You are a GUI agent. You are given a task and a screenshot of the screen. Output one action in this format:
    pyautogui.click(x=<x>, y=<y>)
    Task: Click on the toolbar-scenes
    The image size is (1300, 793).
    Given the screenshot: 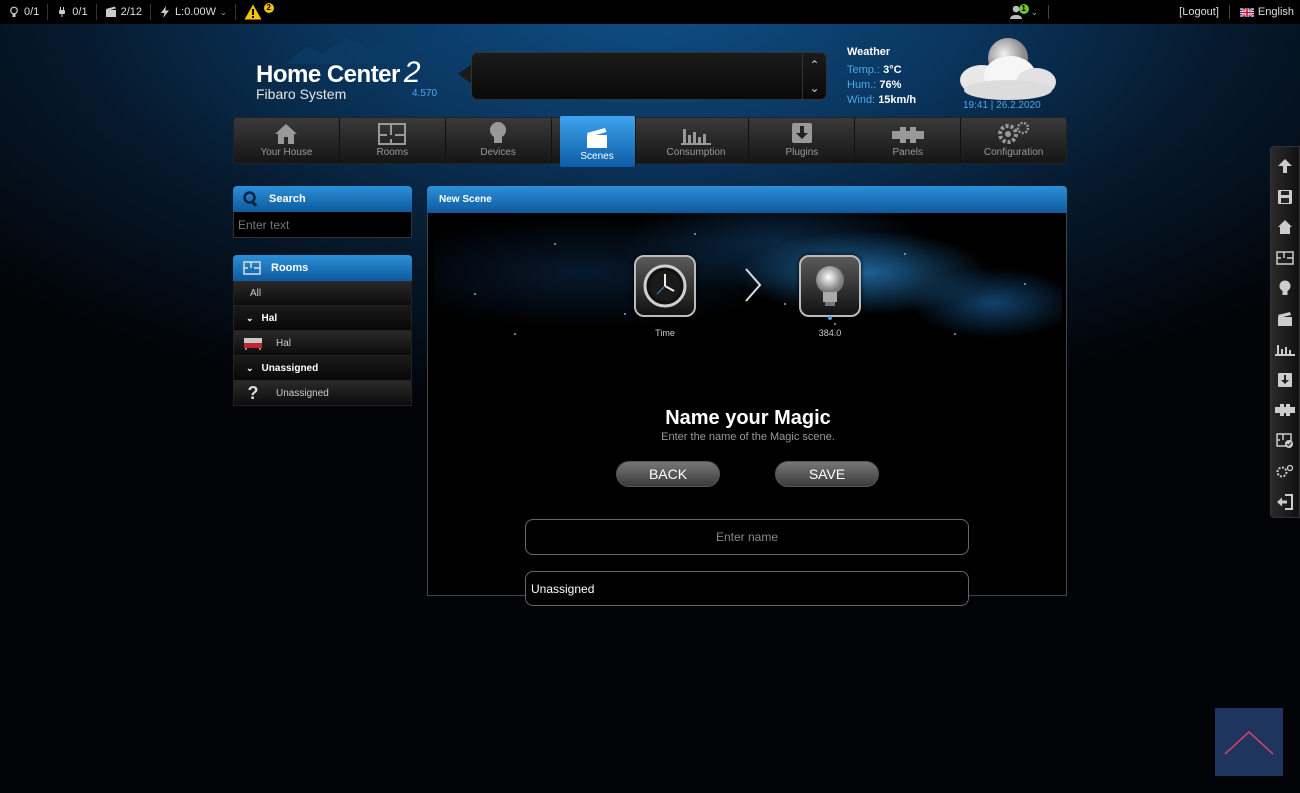 What is the action you would take?
    pyautogui.click(x=1285, y=319)
    